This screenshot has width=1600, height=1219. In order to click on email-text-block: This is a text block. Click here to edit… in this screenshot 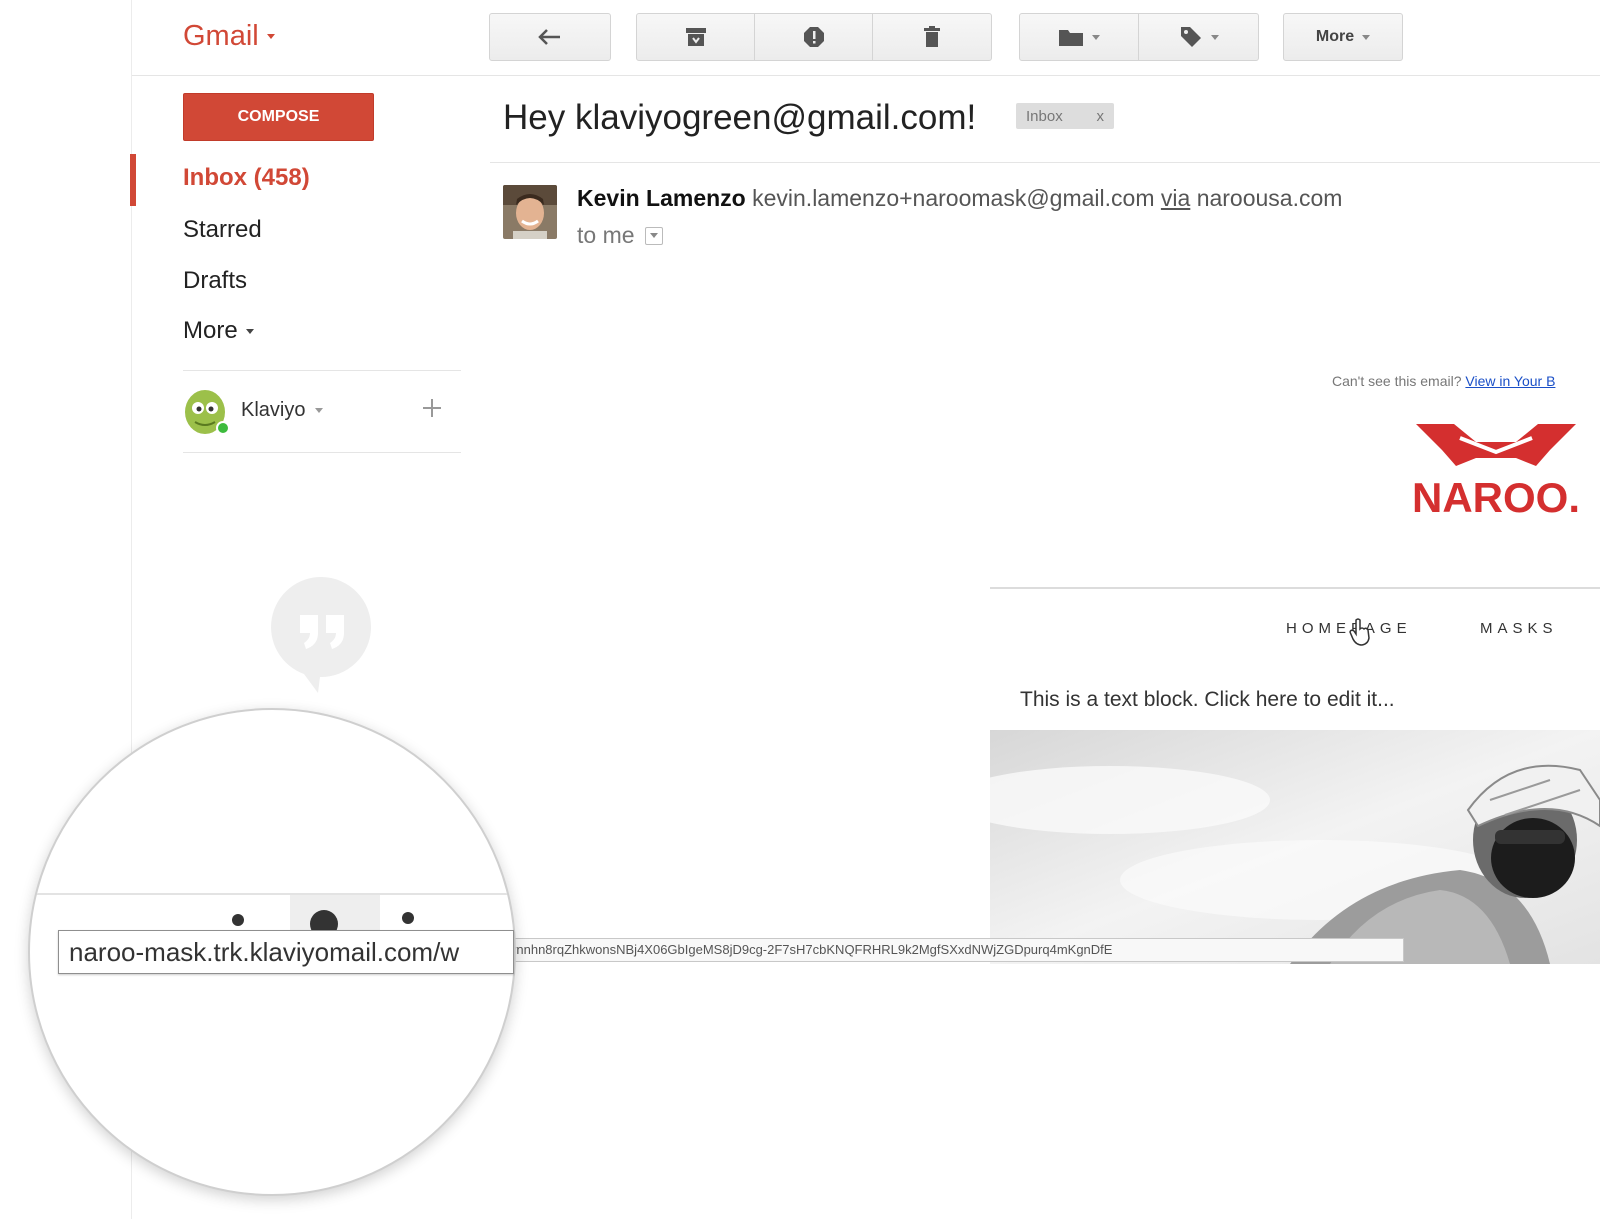, I will do `click(1207, 700)`.